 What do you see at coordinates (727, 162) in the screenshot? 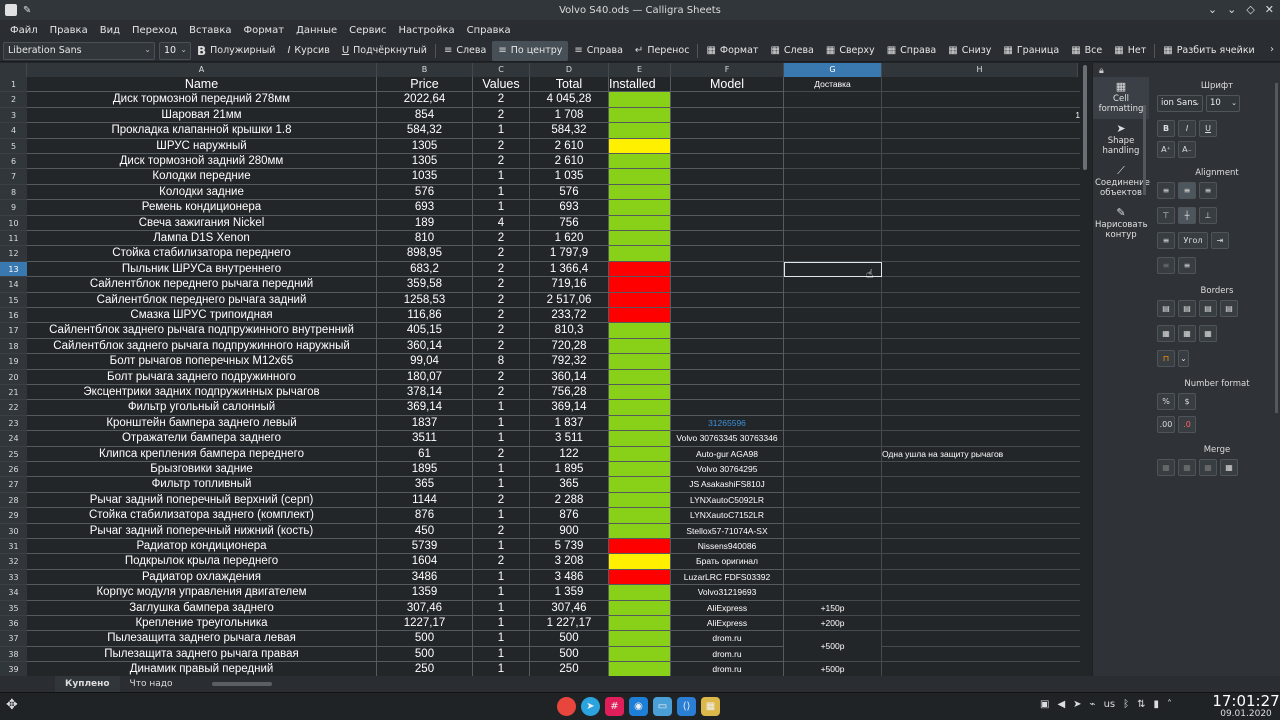
I see `cell-f6` at bounding box center [727, 162].